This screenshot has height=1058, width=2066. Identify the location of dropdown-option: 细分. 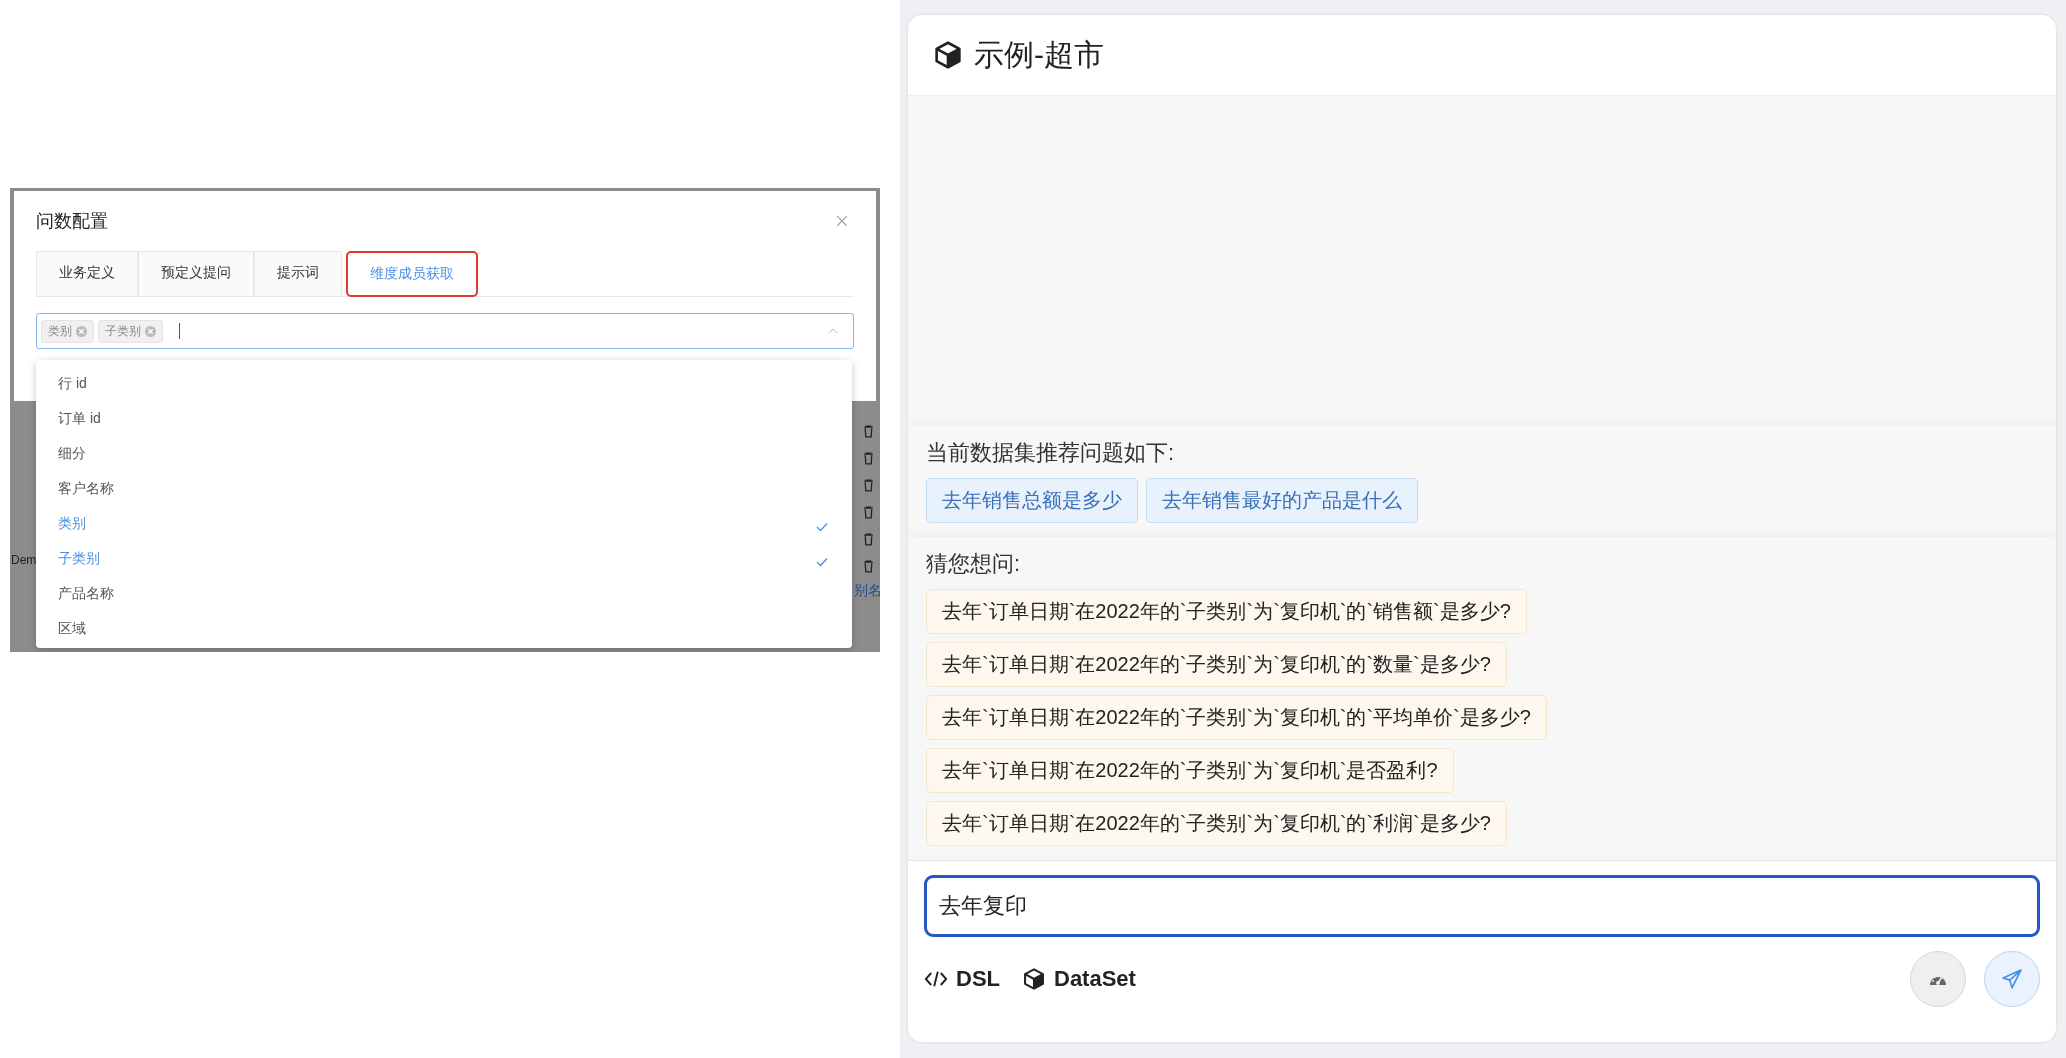
(444, 453).